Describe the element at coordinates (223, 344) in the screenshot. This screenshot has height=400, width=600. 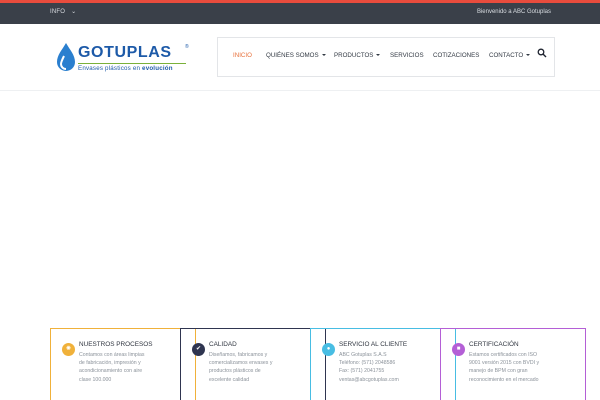
I see `card-title: CALIDAD` at that location.